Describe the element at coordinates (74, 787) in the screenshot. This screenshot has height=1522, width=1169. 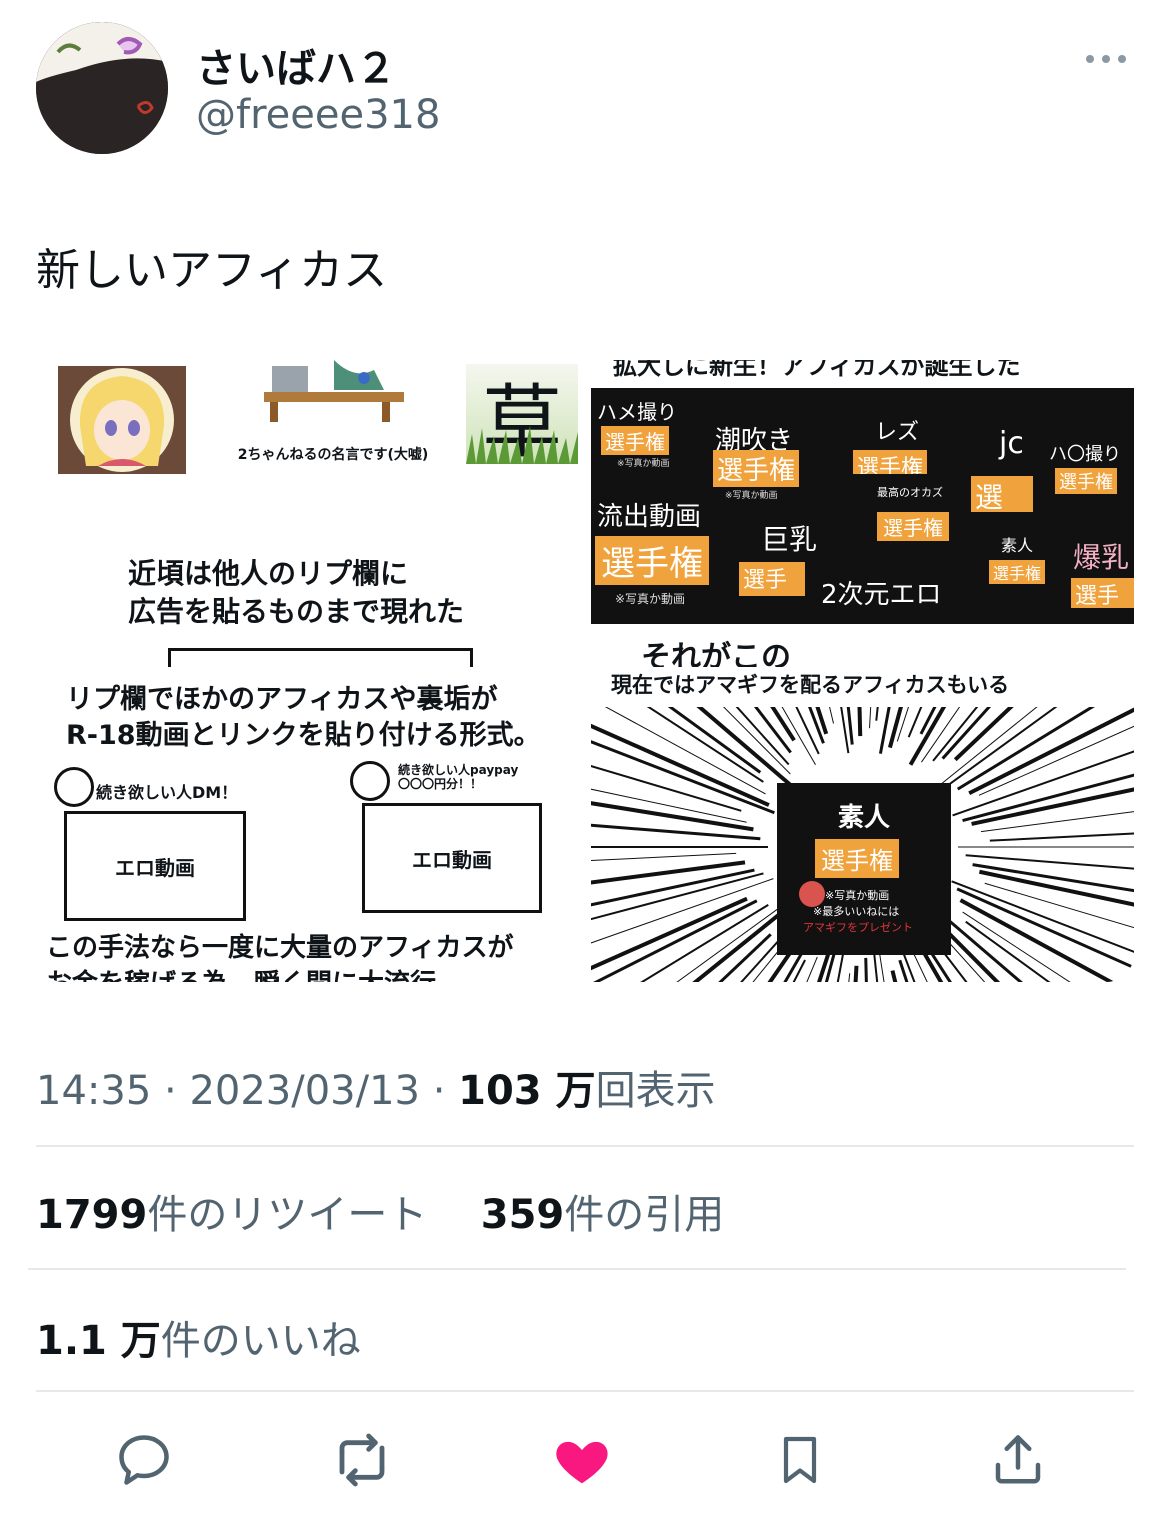
I see `reply1-avatar-circle` at that location.